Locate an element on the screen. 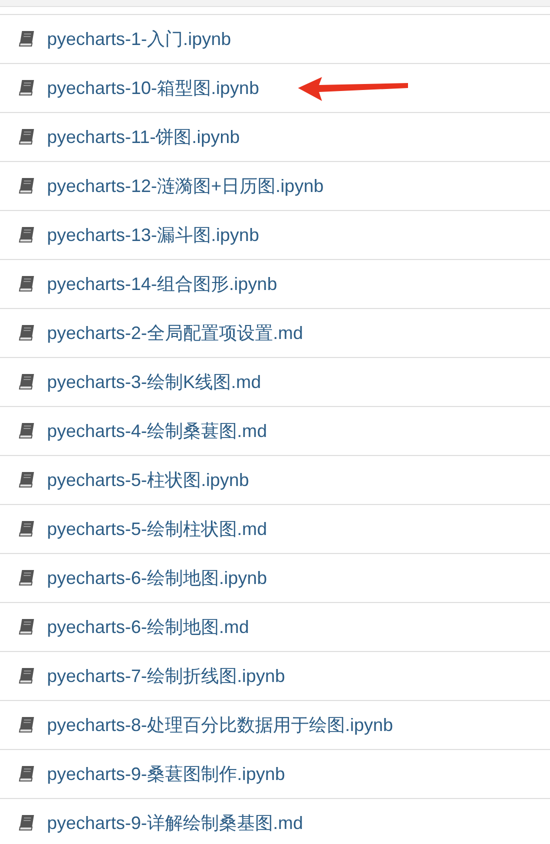 Image resolution: width=550 pixels, height=844 pixels. file-link: pyecharts-5-绘制柱状图.md is located at coordinates (157, 529).